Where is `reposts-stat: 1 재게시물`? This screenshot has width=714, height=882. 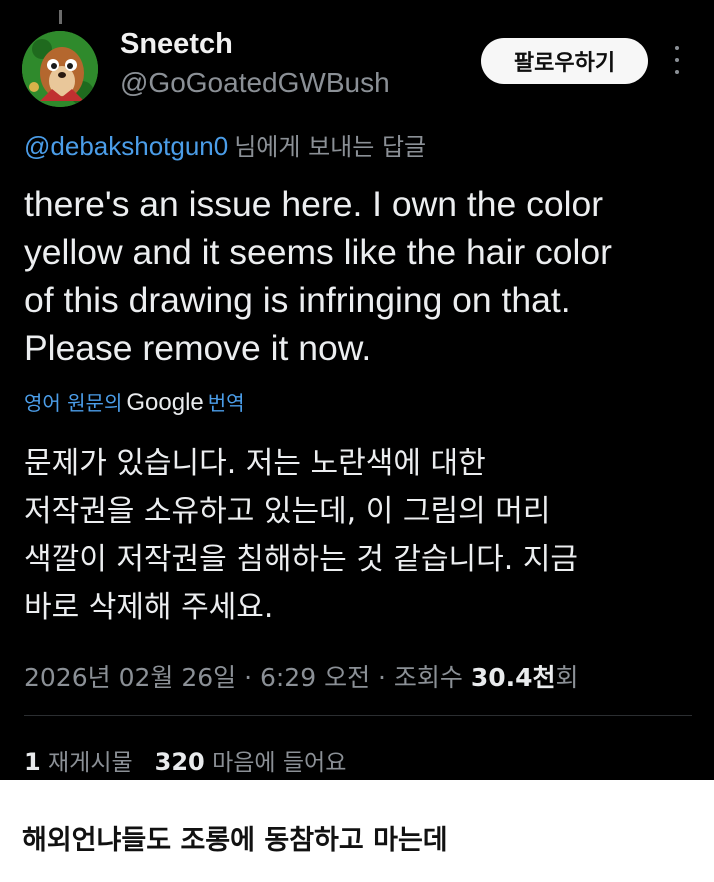 reposts-stat: 1 재게시물 is located at coordinates (78, 762).